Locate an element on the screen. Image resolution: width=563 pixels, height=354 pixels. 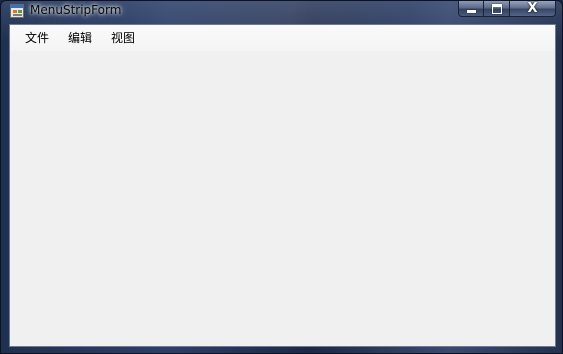
menu-item-file: 文件 is located at coordinates (37, 38).